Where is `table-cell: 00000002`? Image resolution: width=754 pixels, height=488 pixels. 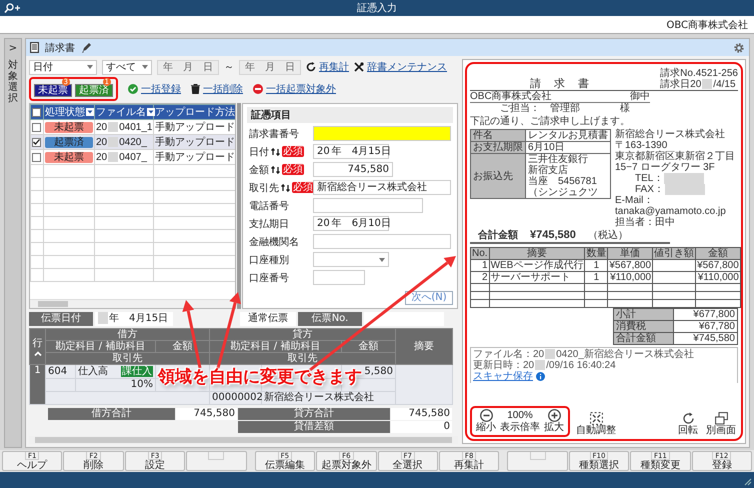
table-cell: 00000002 is located at coordinates (237, 397).